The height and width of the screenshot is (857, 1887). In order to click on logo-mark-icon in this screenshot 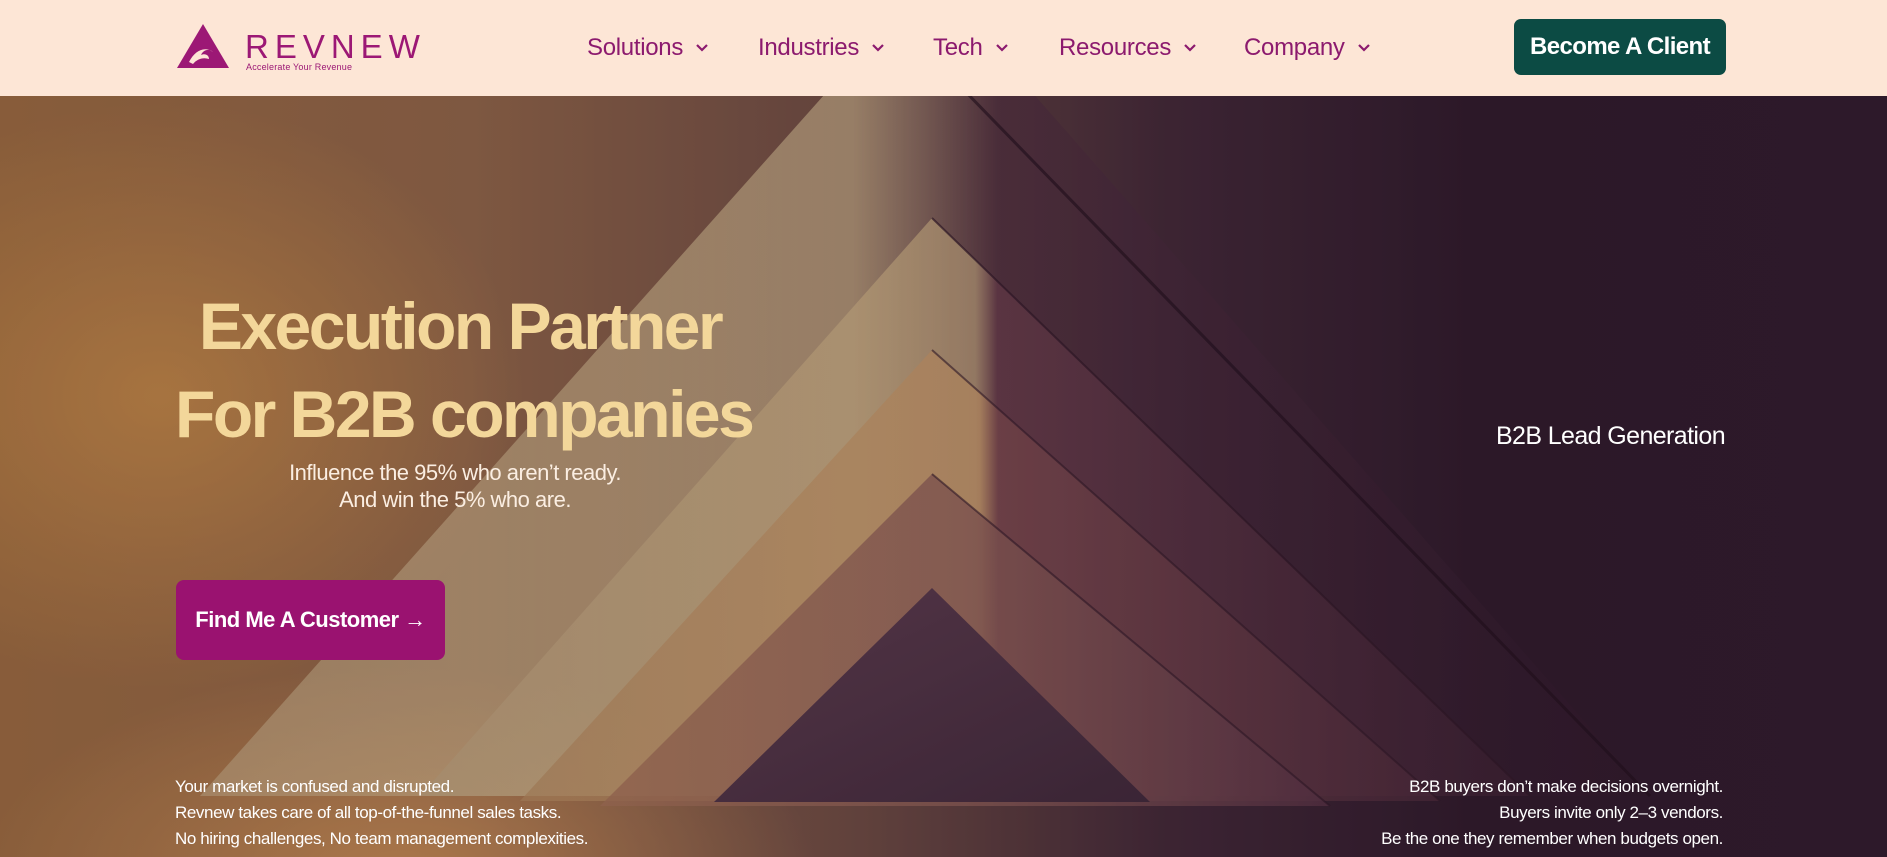, I will do `click(203, 46)`.